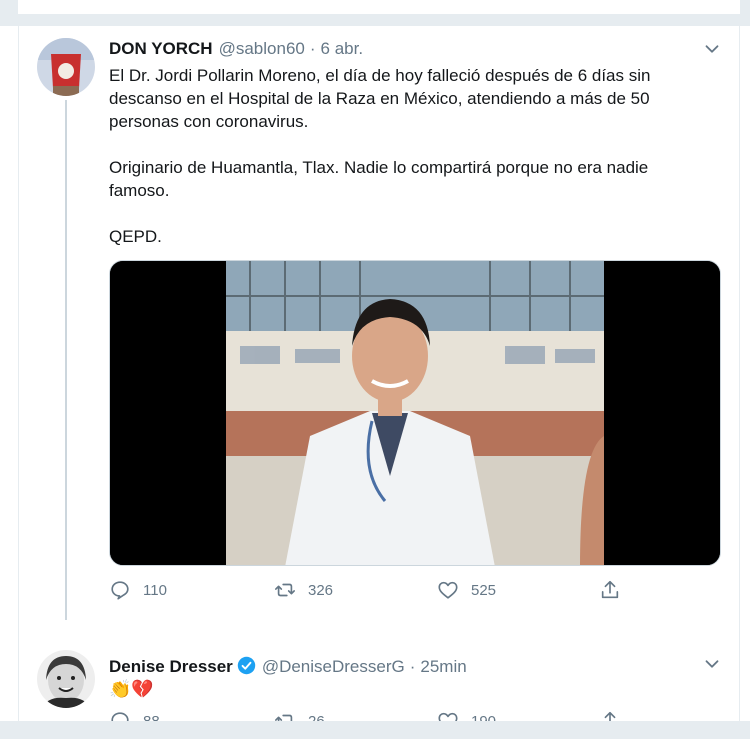  I want to click on retweet-count: 326, so click(321, 590).